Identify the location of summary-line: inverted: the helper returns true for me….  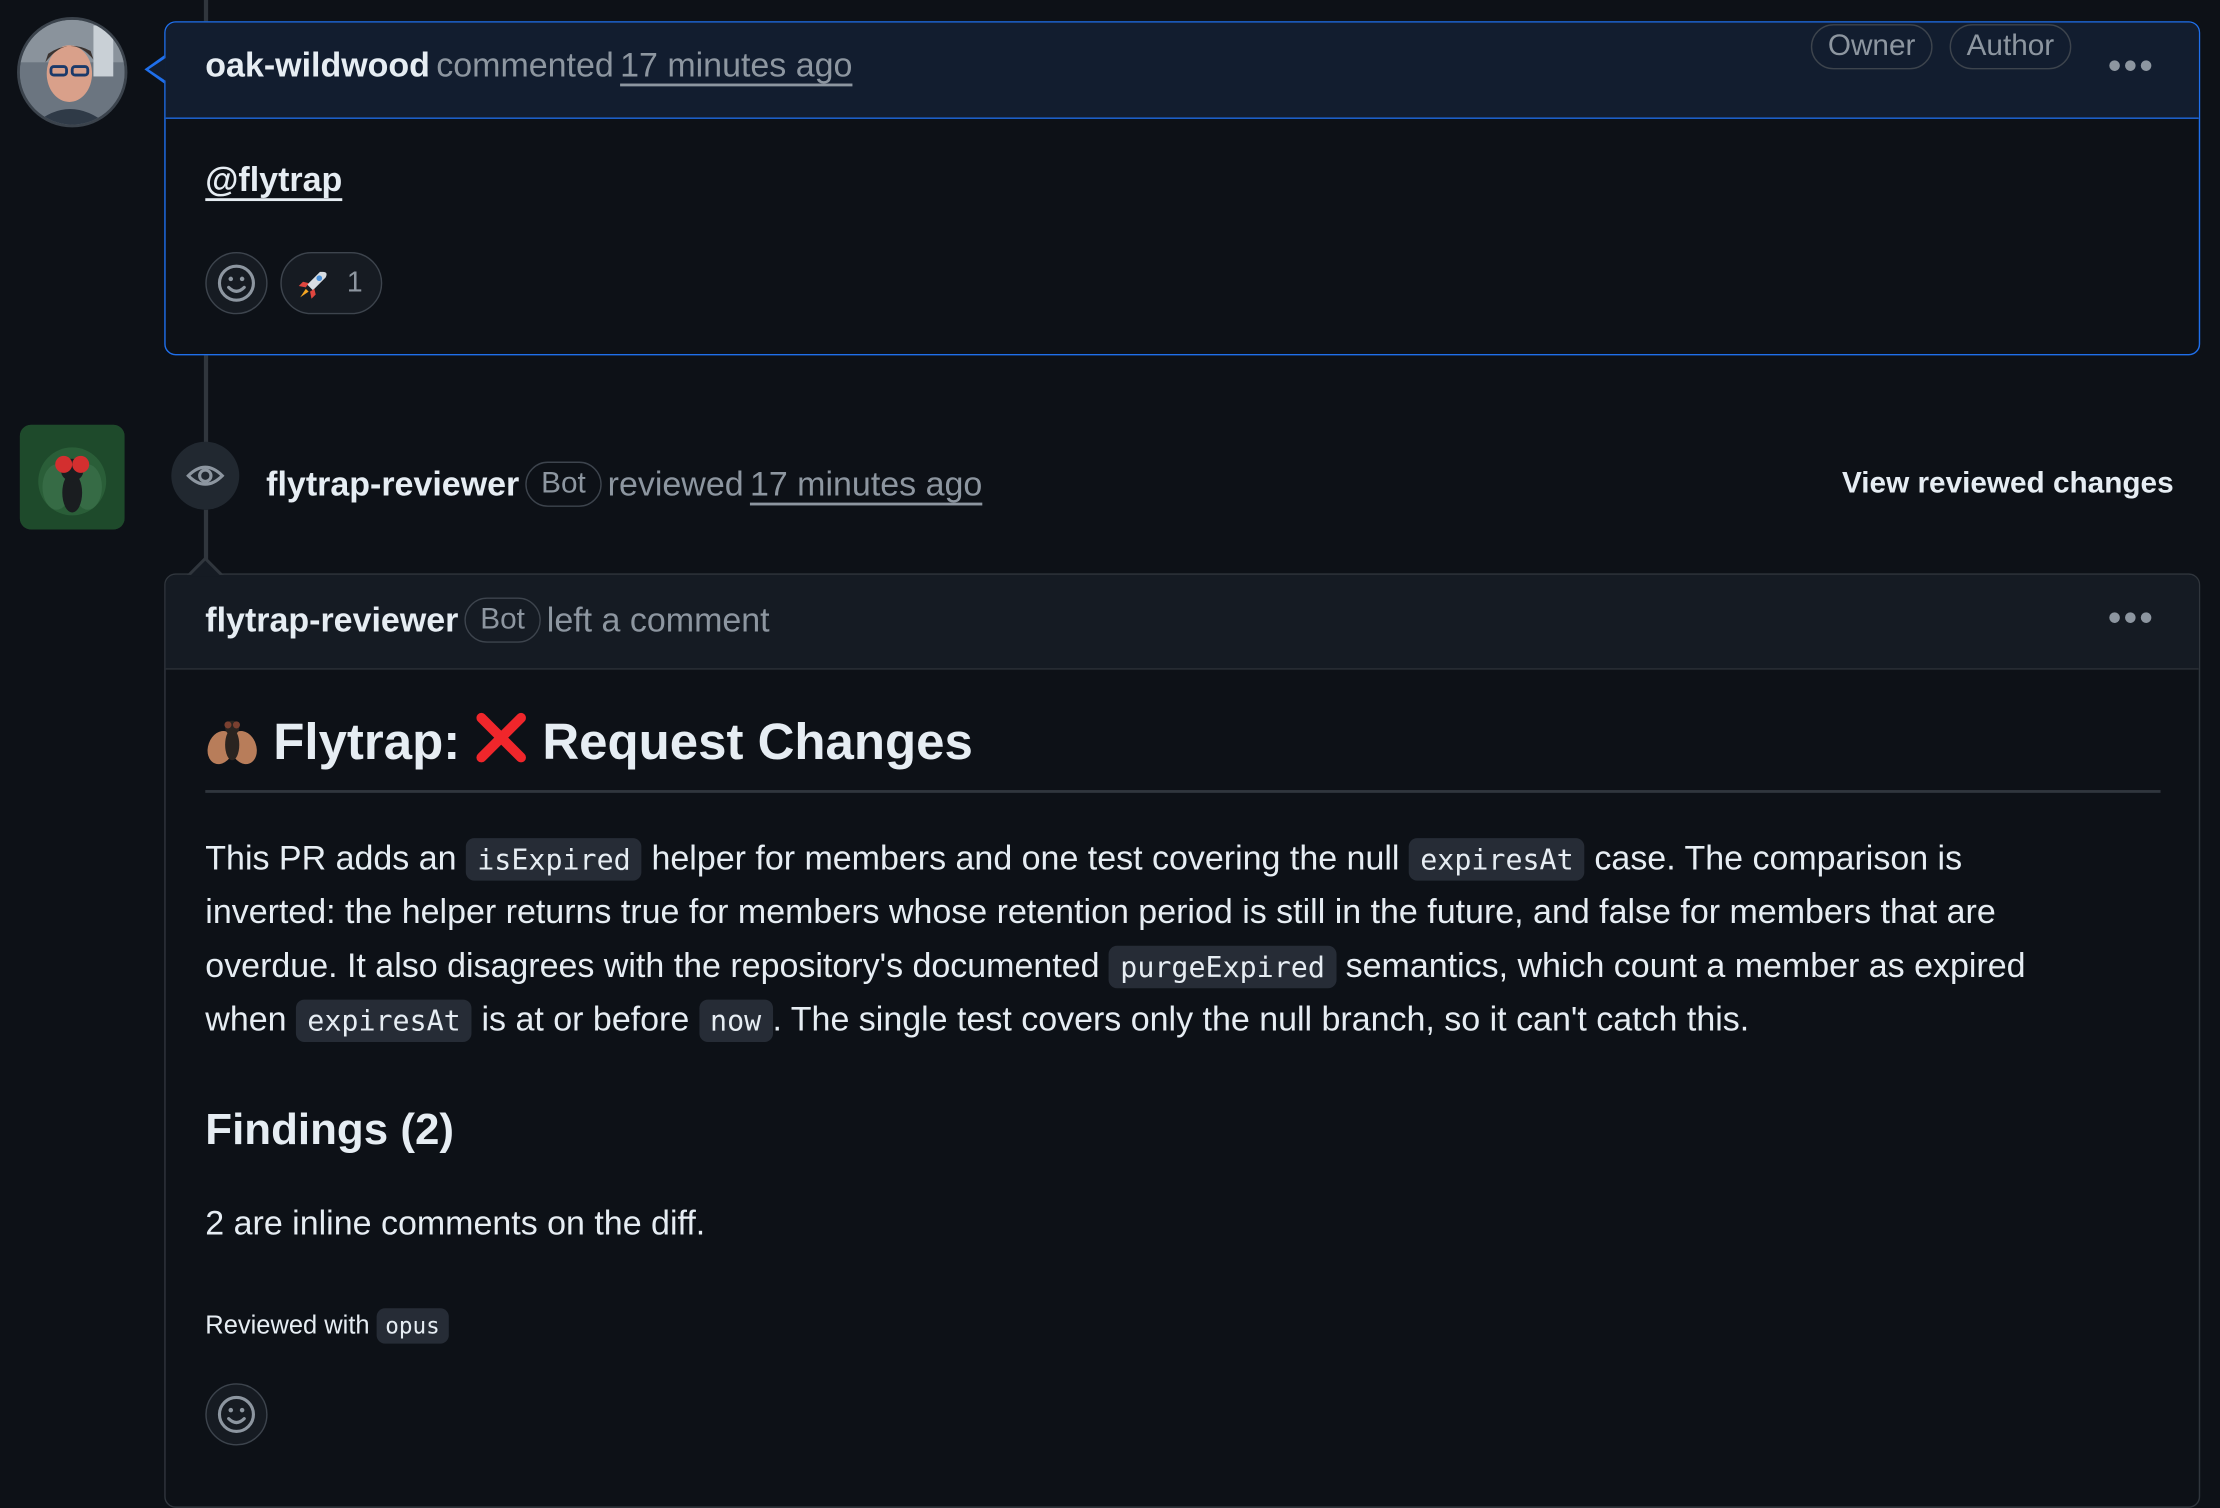
(1196, 913).